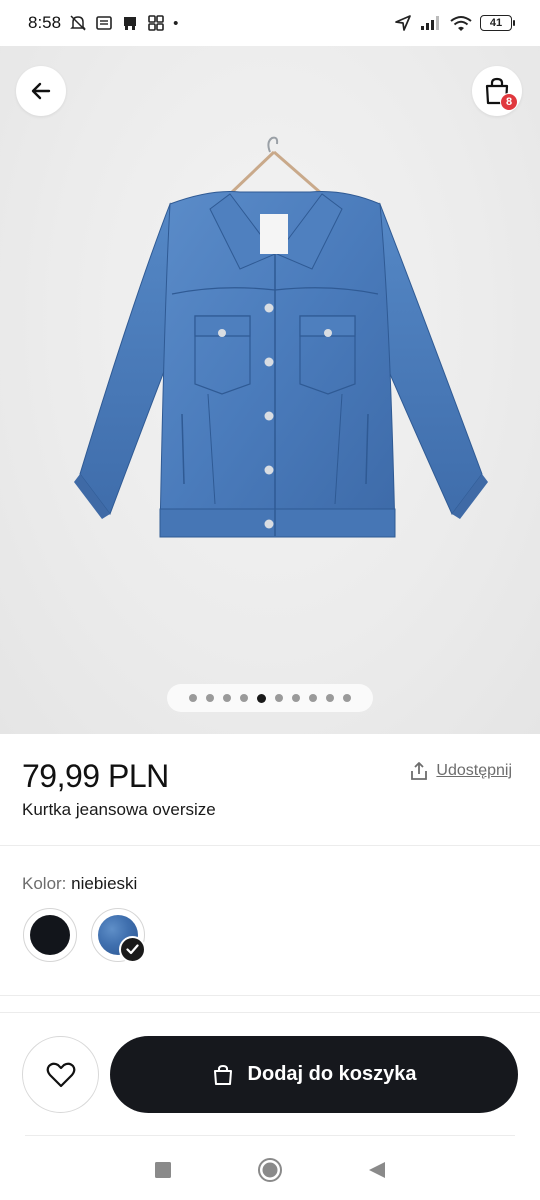 The image size is (540, 1200). I want to click on add-to-cart-label: Dodaj do koszyka, so click(332, 1074).